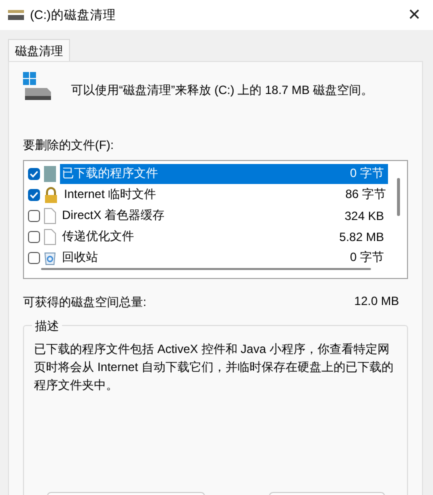 The image size is (433, 495). Describe the element at coordinates (222, 90) in the screenshot. I see `intro-text: 可以使用“磁盘清理”来释放 (C:) 上的 18.7 MB 磁盘空间。` at that location.